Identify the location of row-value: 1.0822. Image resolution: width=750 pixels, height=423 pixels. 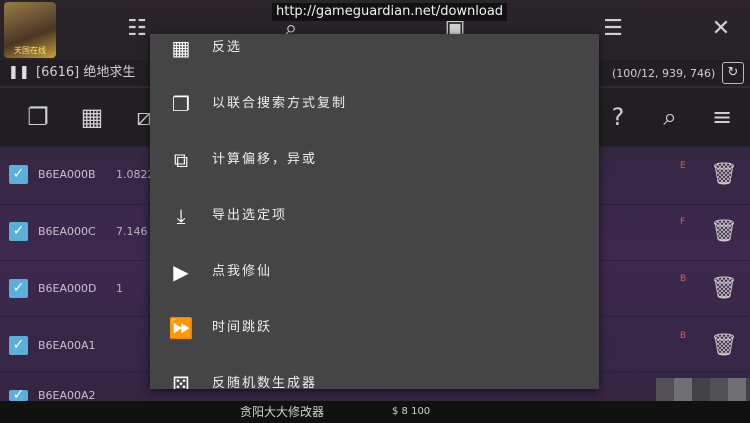
(135, 175).